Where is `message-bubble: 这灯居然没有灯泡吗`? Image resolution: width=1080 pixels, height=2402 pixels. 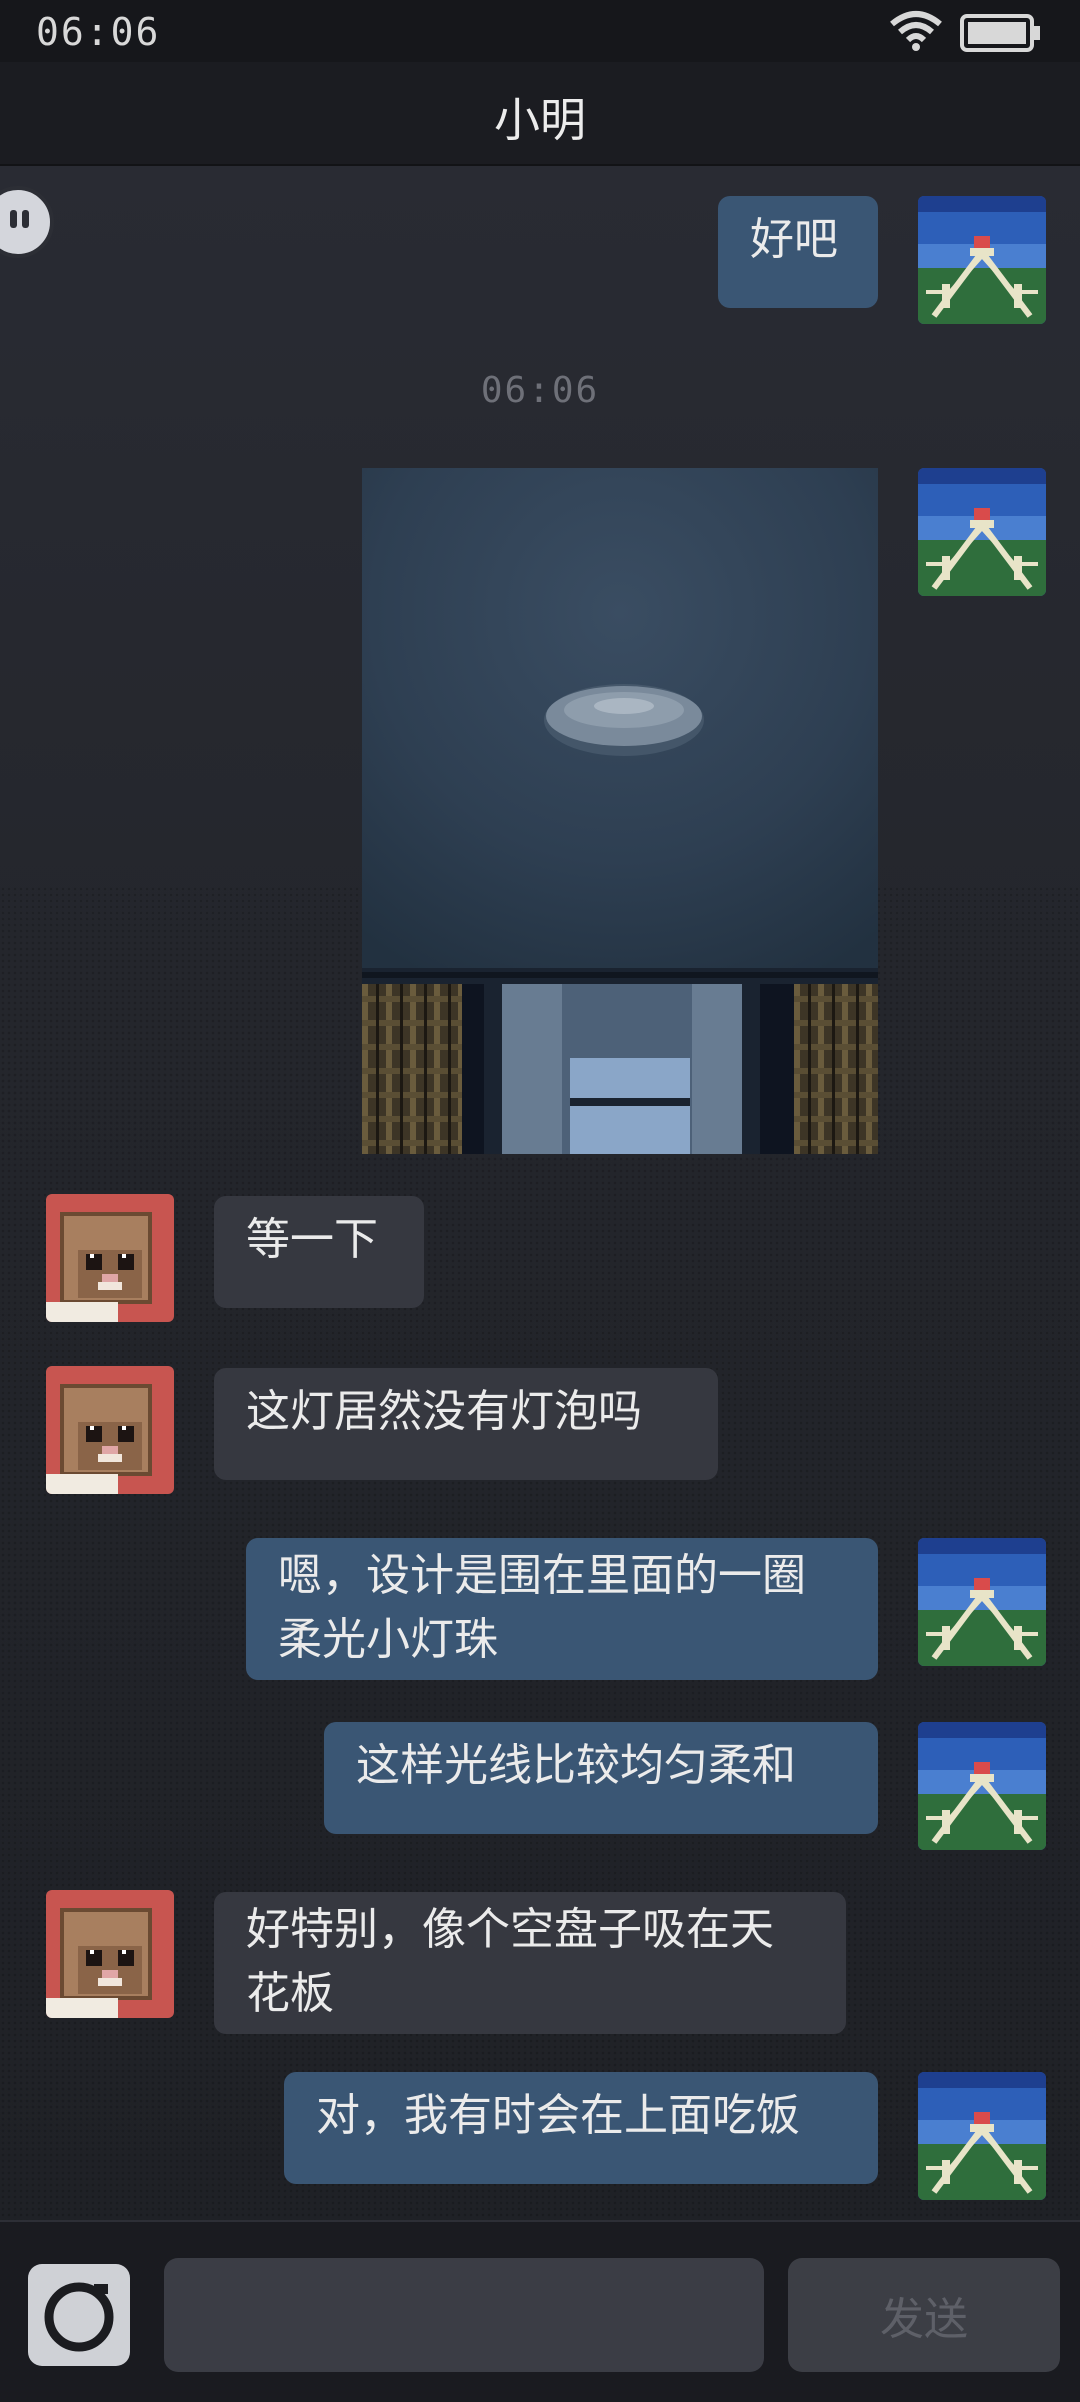
message-bubble: 这灯居然没有灯泡吗 is located at coordinates (466, 1424).